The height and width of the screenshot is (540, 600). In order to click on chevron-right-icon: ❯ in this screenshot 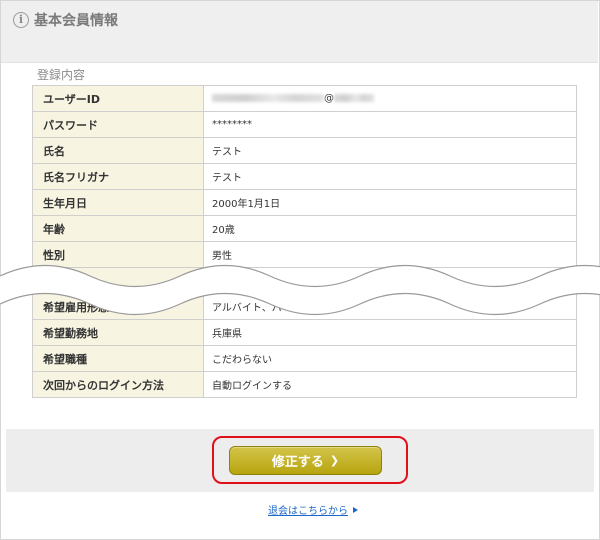, I will do `click(334, 460)`.